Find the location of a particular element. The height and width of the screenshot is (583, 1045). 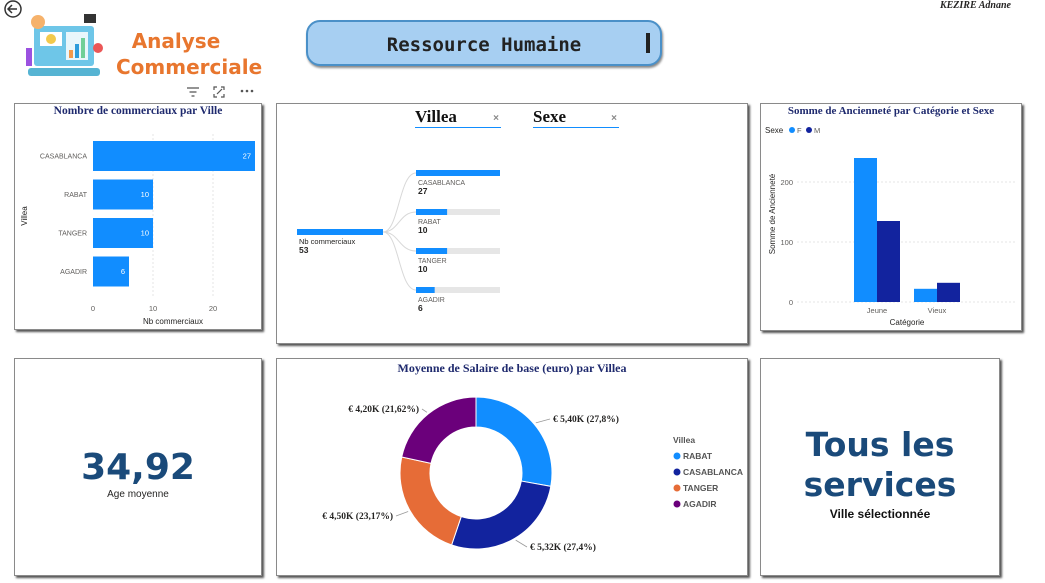

x-axis-label: Catégorie is located at coordinates (907, 322).